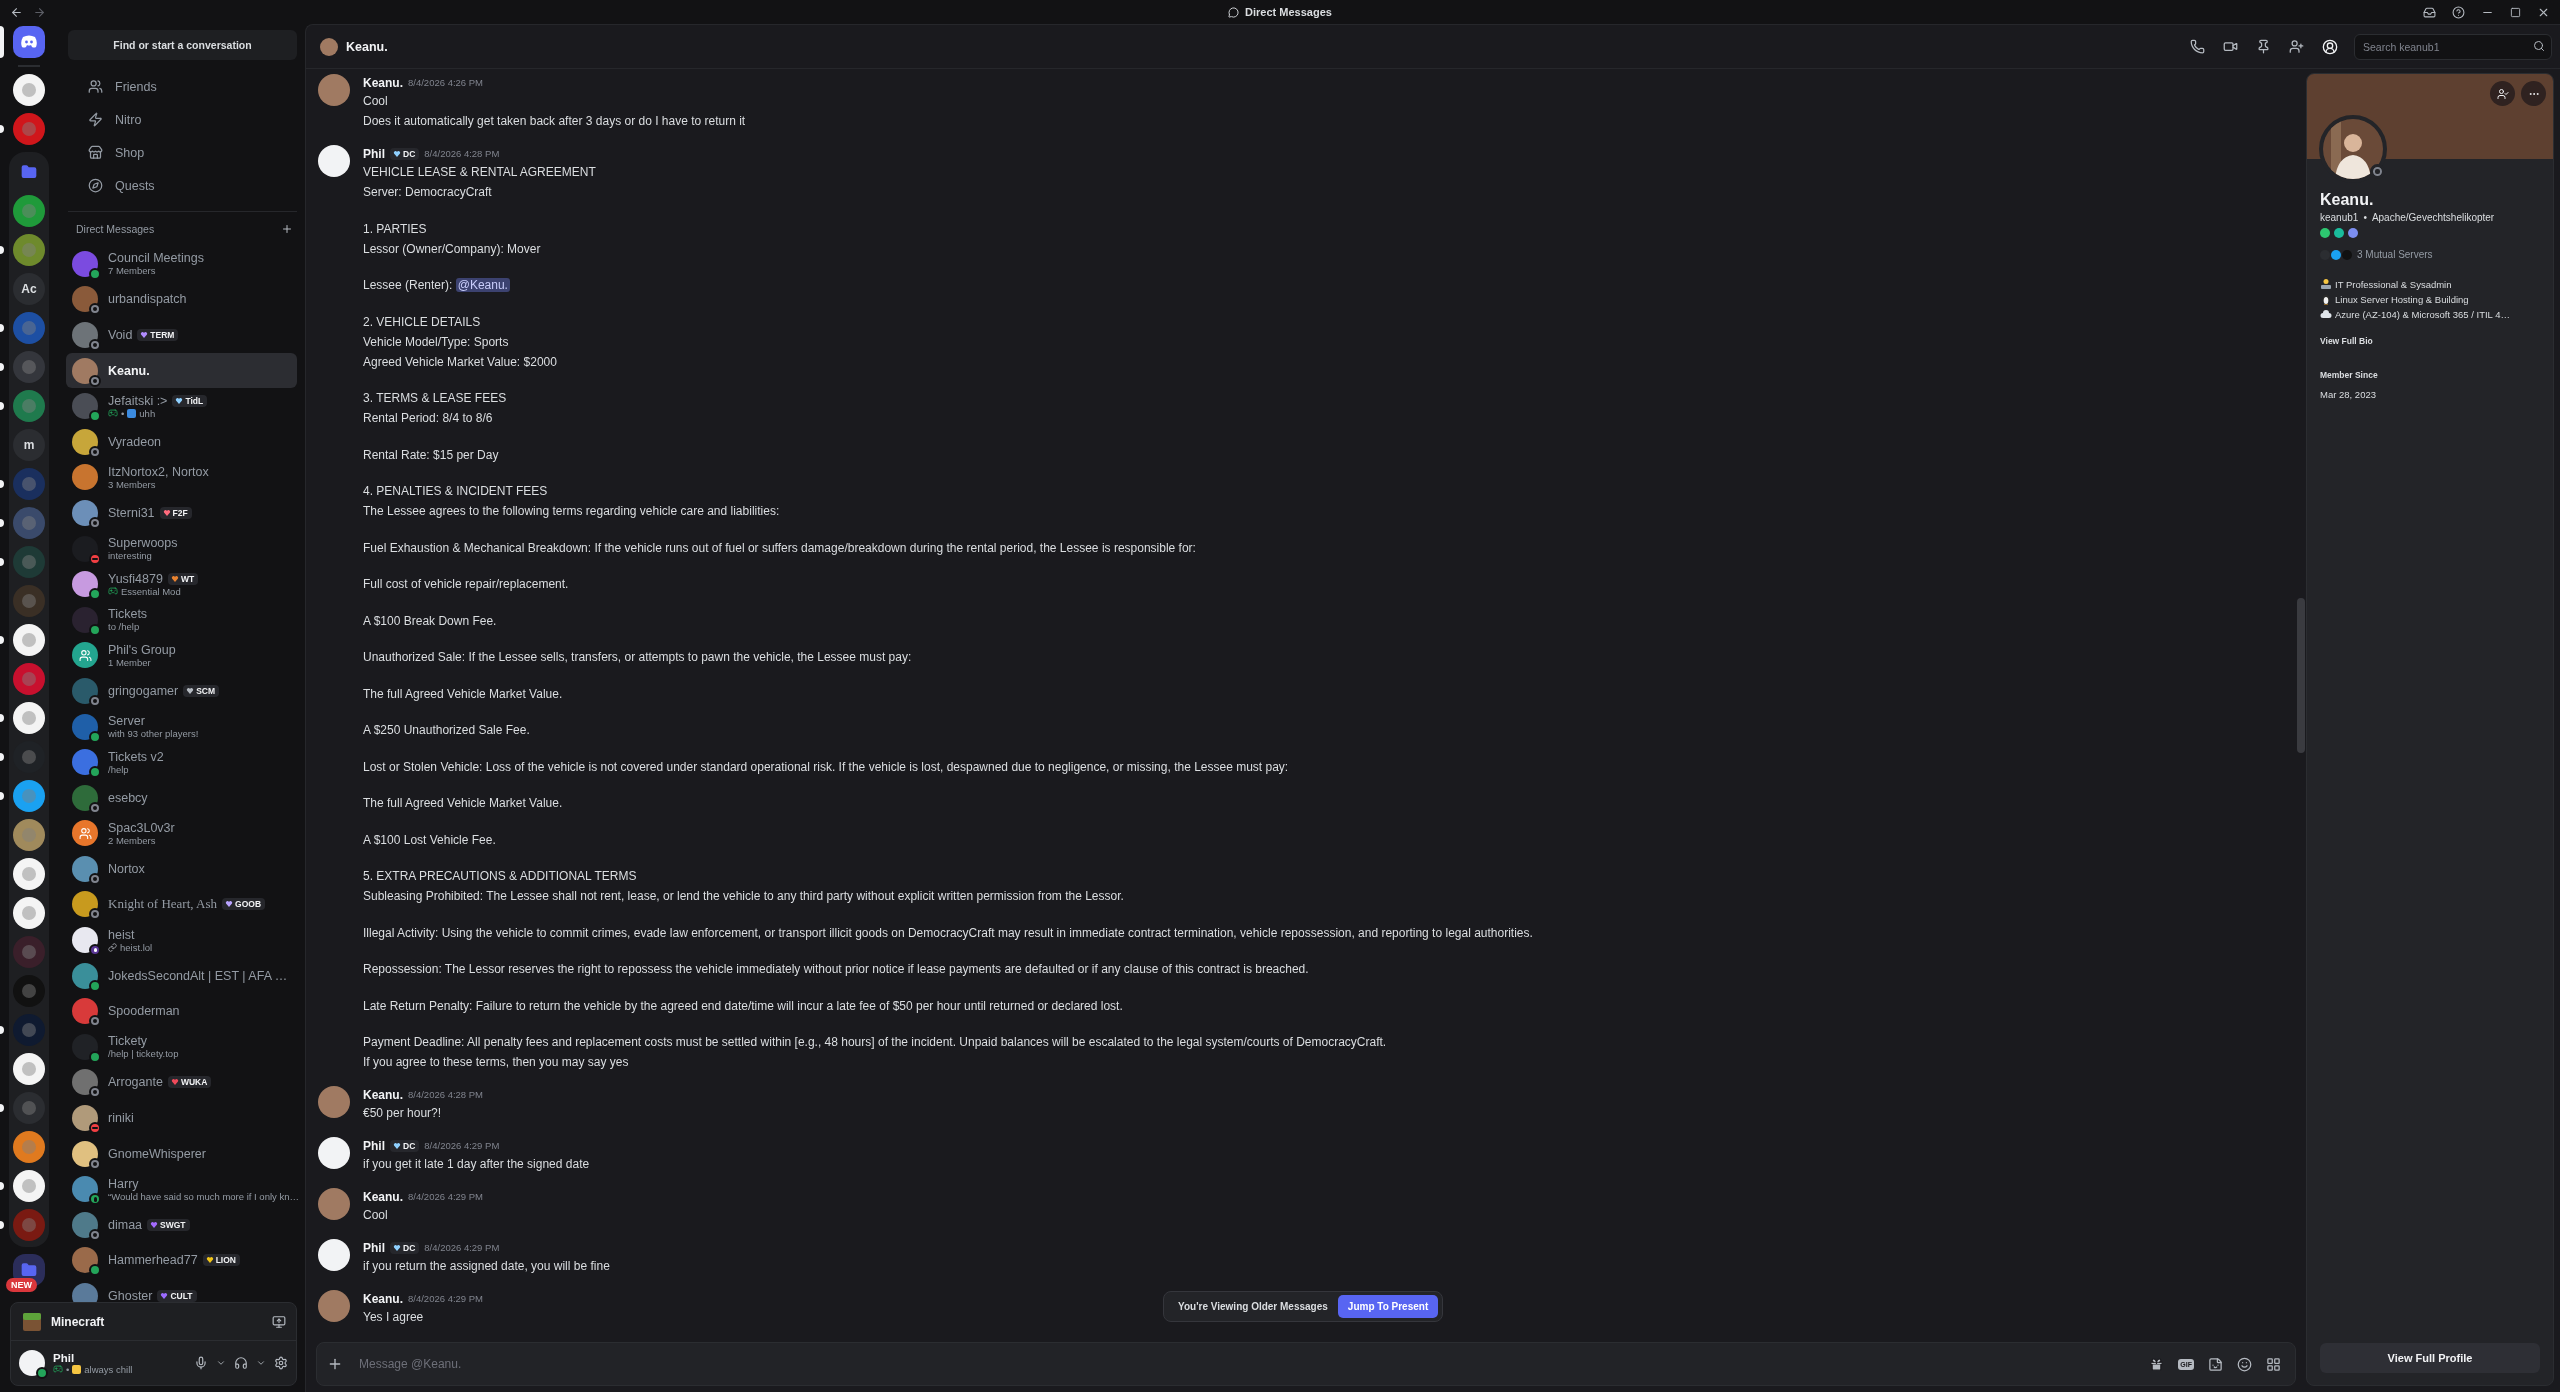  What do you see at coordinates (2539, 45) in the screenshot?
I see `search-icon` at bounding box center [2539, 45].